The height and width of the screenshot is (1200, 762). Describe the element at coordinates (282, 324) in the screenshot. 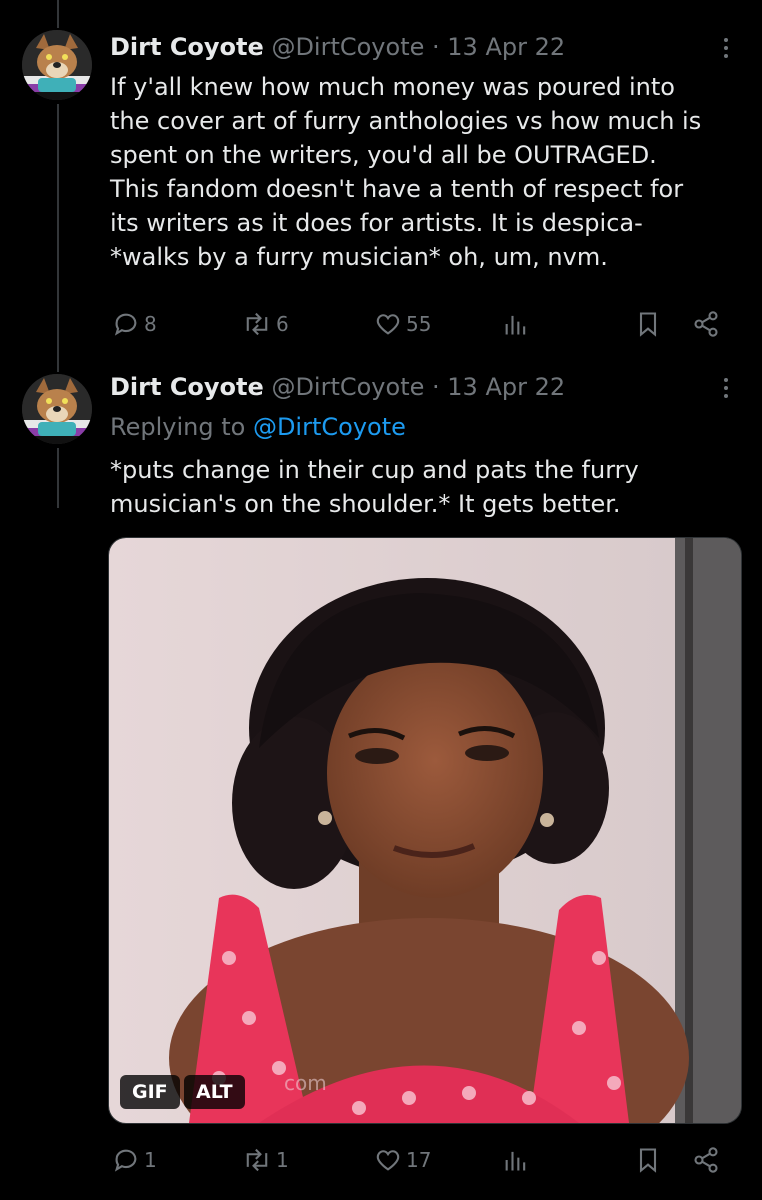

I see `retweet-count: 6` at that location.